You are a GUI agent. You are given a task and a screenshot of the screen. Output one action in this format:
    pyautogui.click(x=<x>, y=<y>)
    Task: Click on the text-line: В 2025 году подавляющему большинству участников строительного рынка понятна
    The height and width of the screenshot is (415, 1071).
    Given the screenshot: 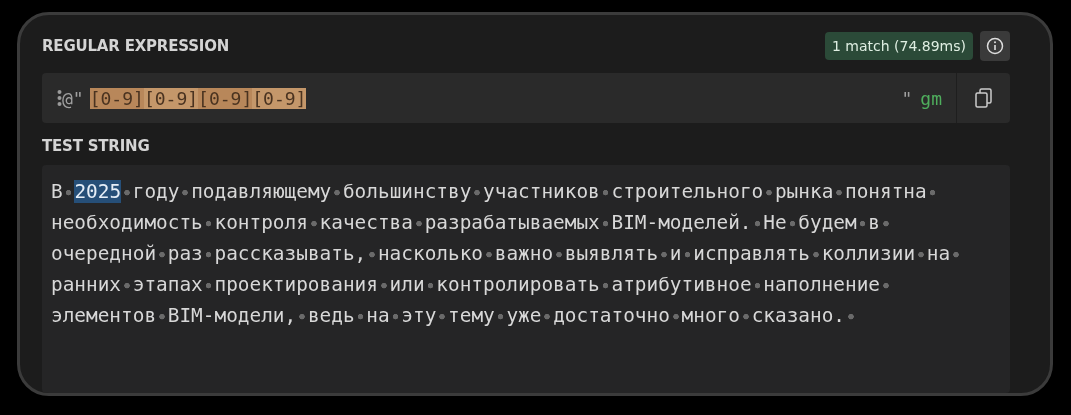 What is the action you would take?
    pyautogui.click(x=526, y=191)
    